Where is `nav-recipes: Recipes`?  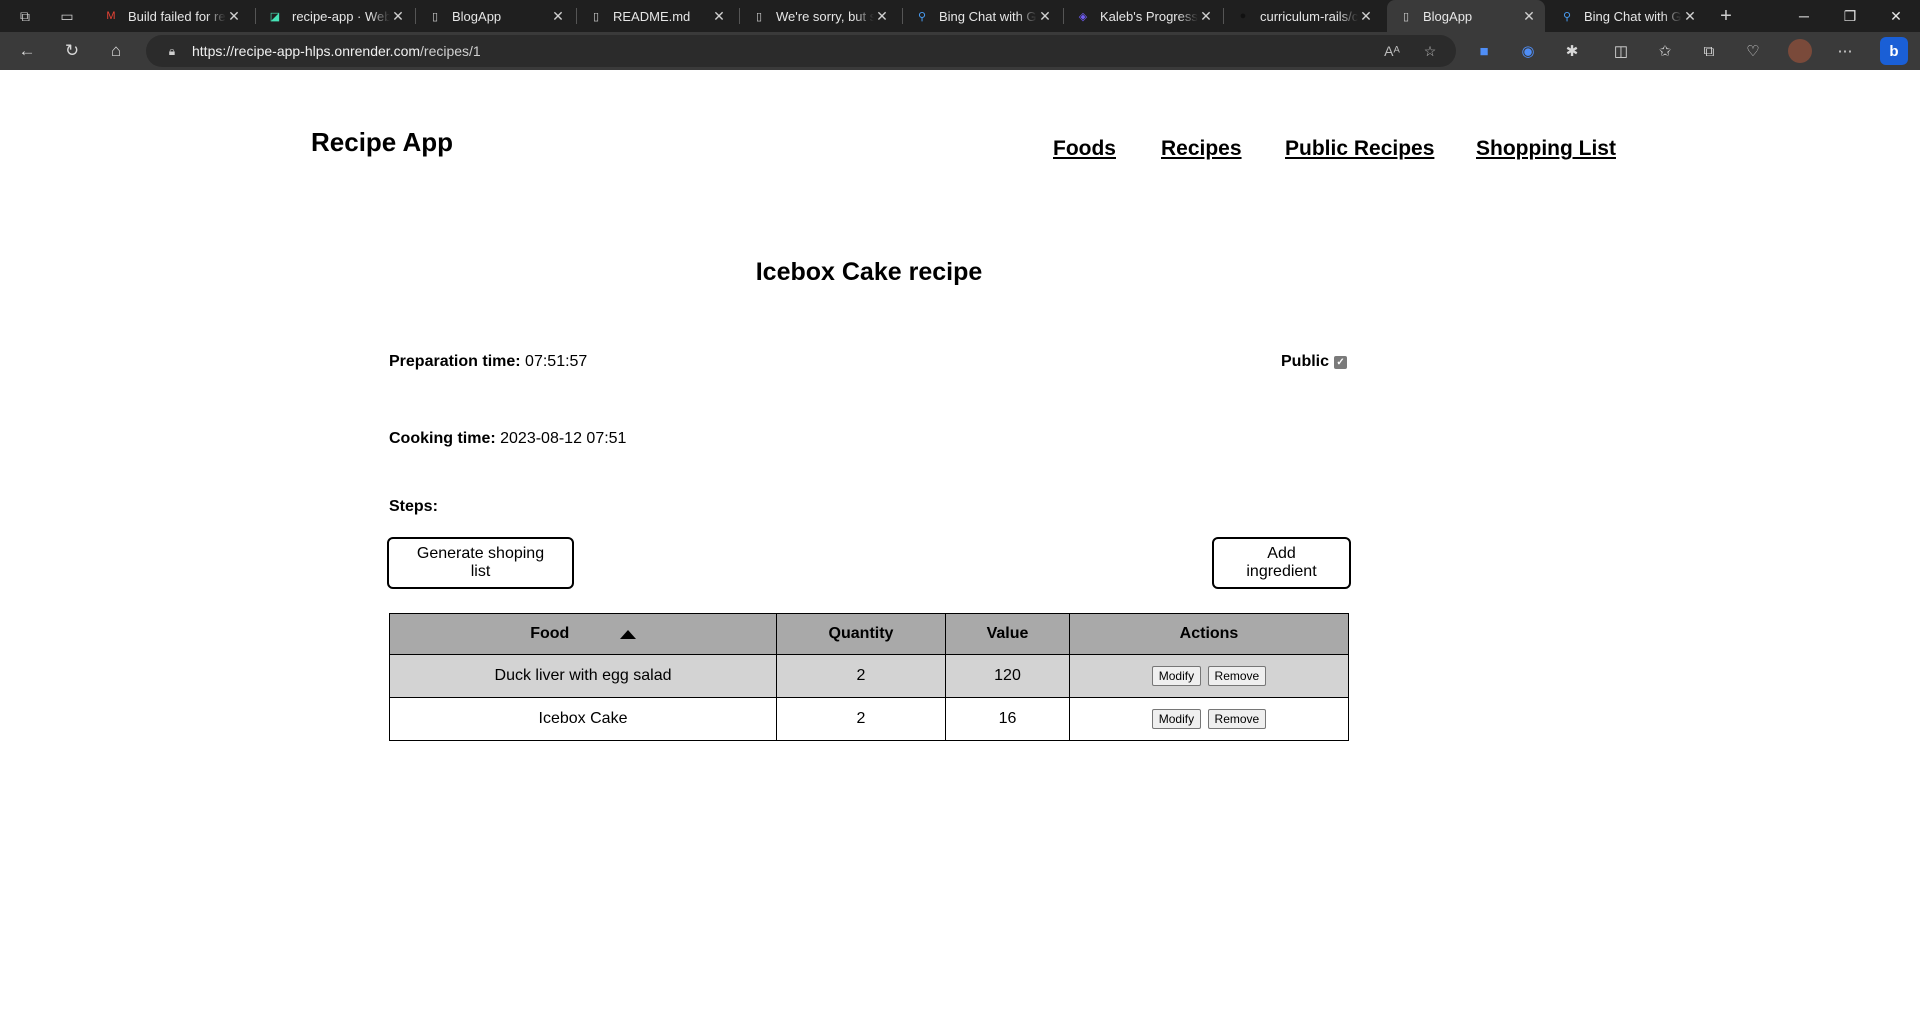 nav-recipes: Recipes is located at coordinates (1201, 149).